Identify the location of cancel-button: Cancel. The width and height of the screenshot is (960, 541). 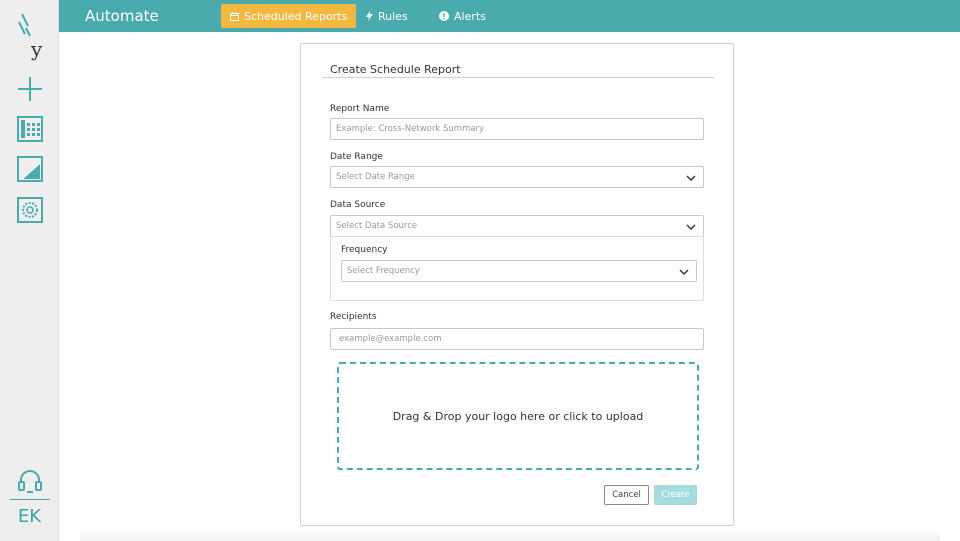
(626, 495).